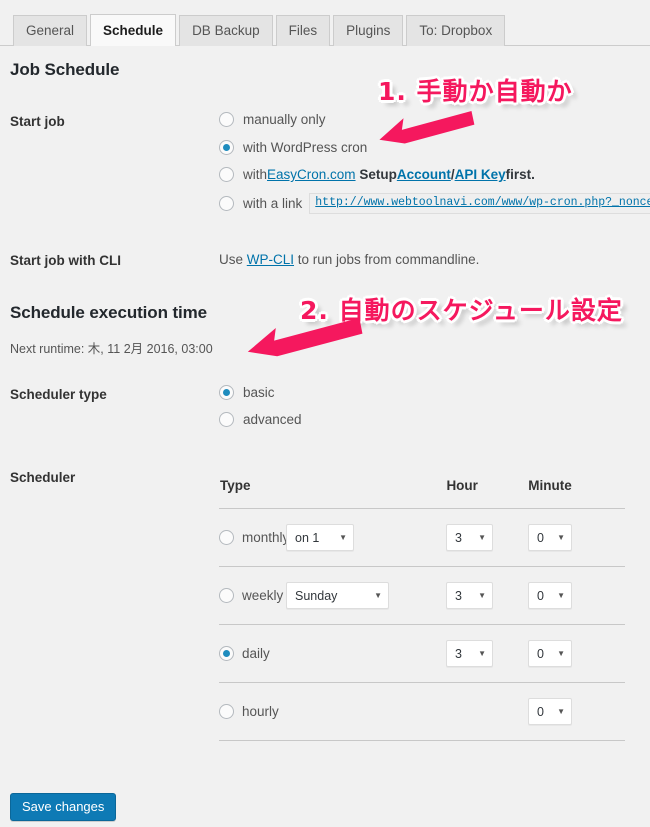 The height and width of the screenshot is (827, 650). What do you see at coordinates (462, 485) in the screenshot?
I see `column-header-hour: Hour` at bounding box center [462, 485].